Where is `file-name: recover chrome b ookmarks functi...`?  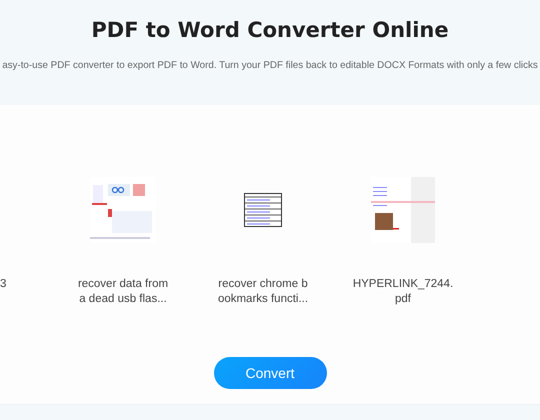
file-name: recover chrome b ookmarks functi... is located at coordinates (263, 292).